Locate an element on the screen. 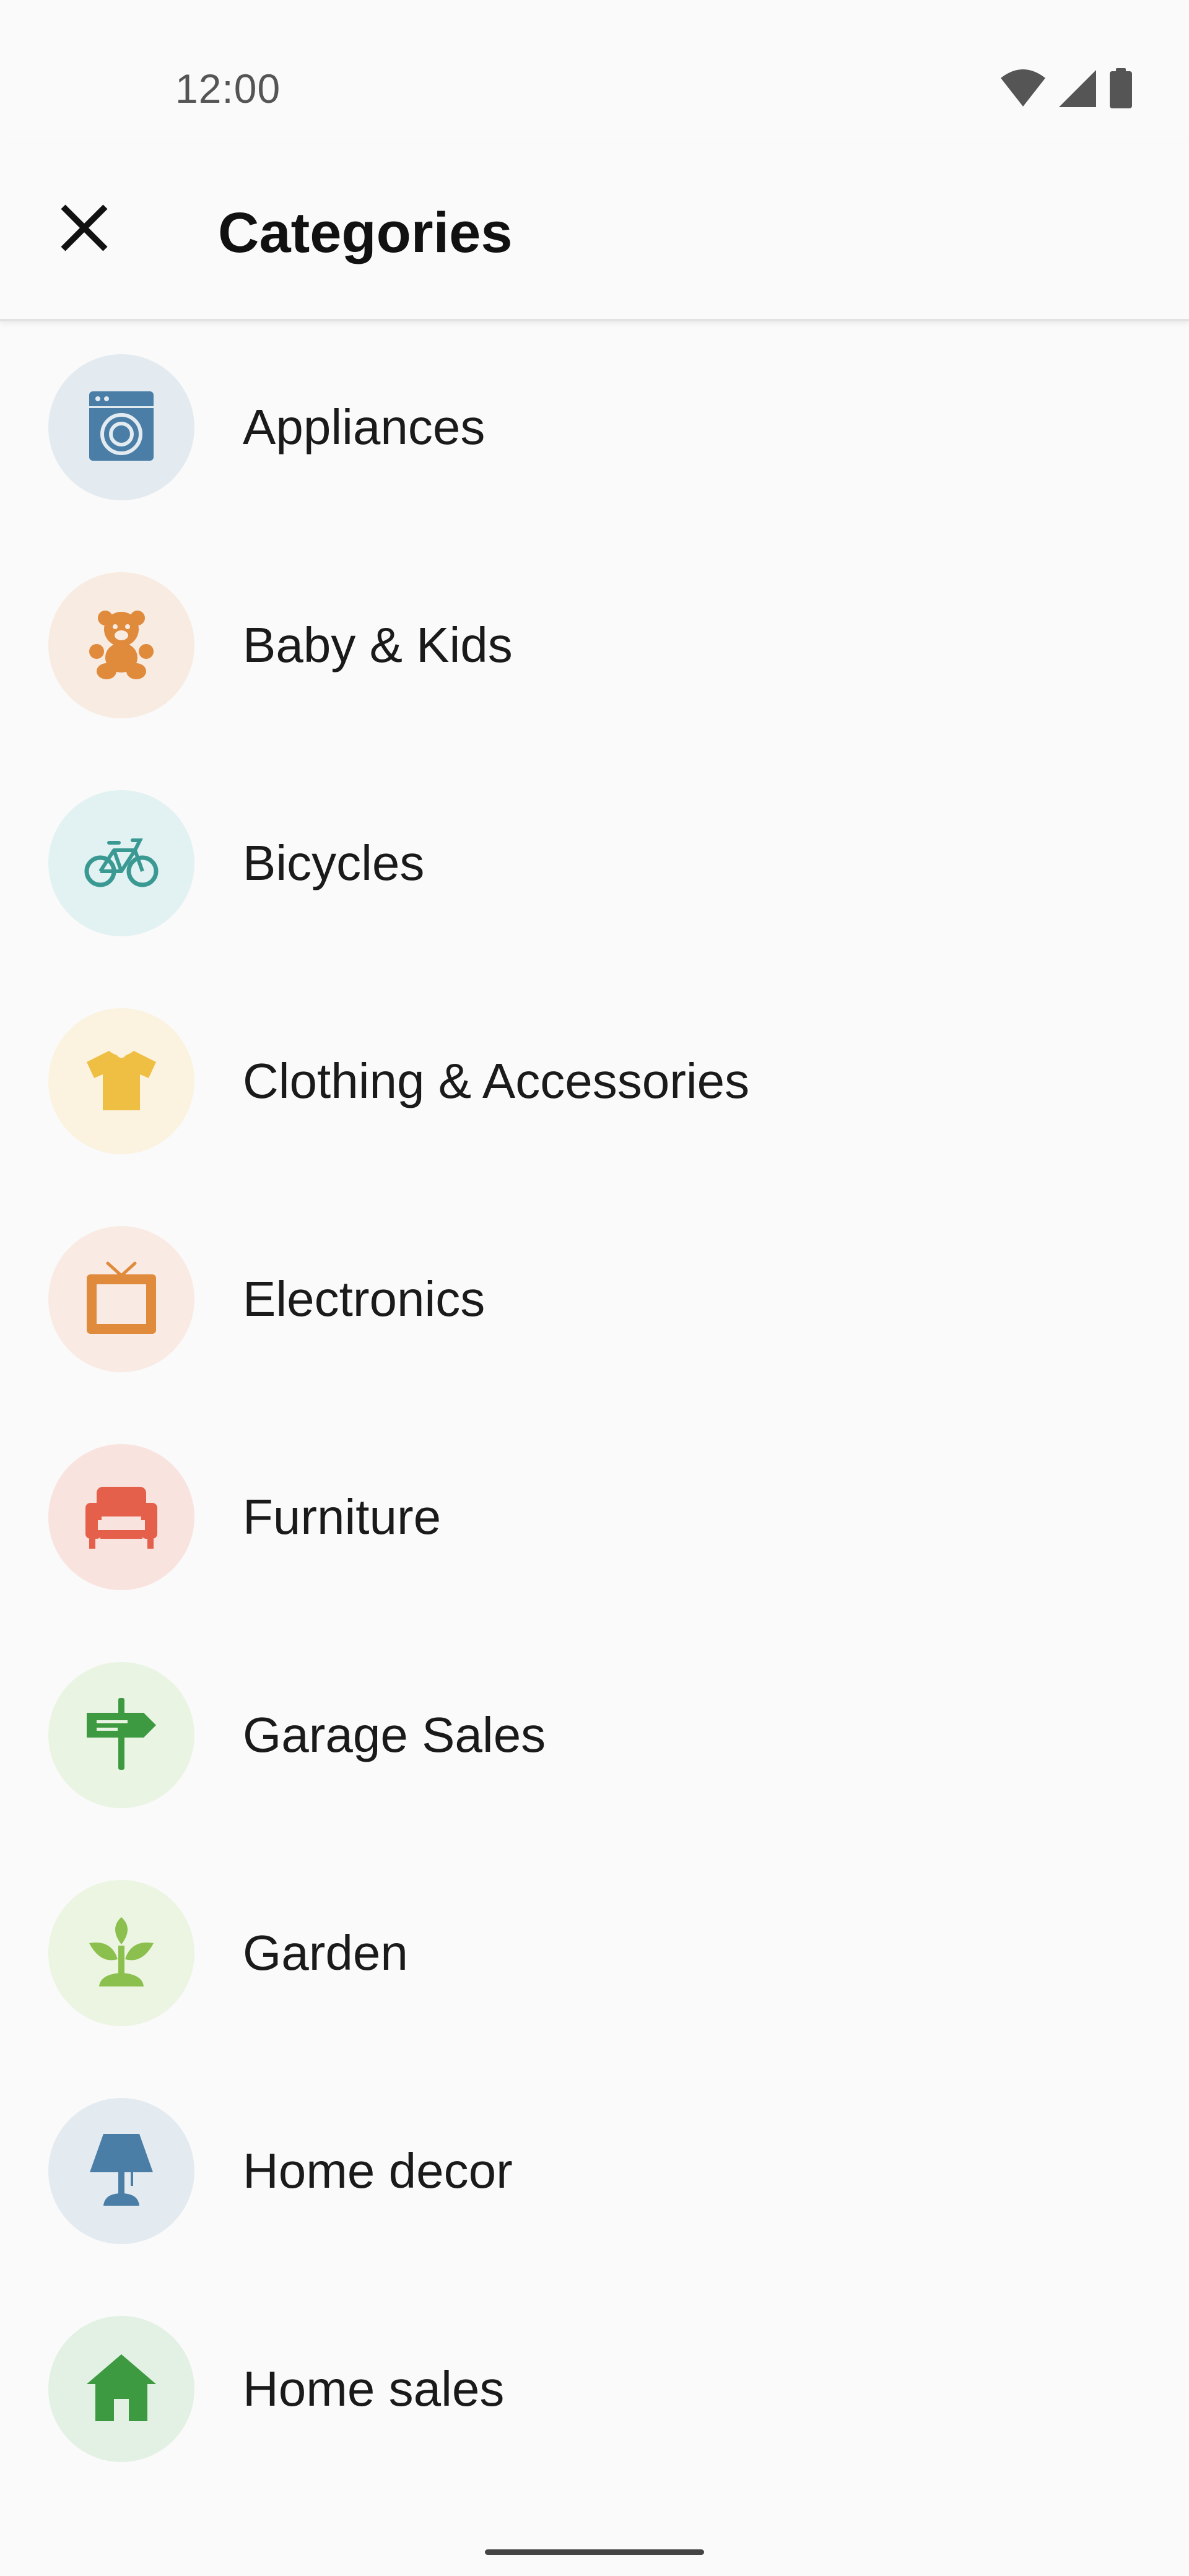 The image size is (1189, 2576). television-icon is located at coordinates (121, 1299).